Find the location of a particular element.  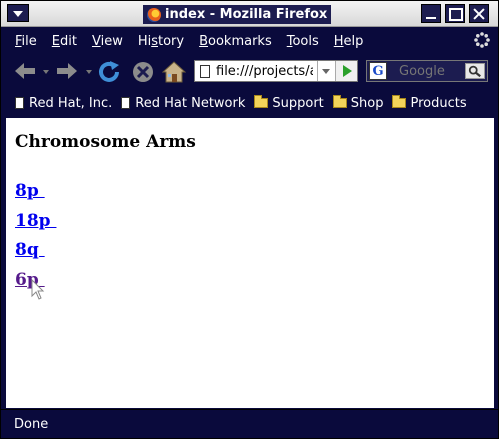

bookmark-red-hat-network: Red Hat Network is located at coordinates (183, 103).